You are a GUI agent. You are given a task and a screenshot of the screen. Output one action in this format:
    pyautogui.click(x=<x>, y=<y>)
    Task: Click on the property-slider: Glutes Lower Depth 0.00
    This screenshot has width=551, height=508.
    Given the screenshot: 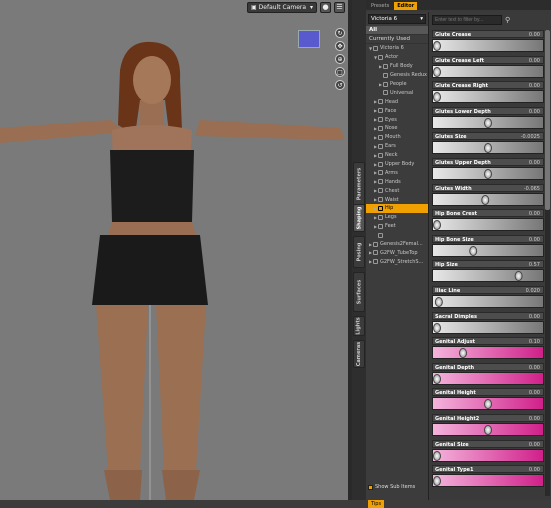 What is the action you would take?
    pyautogui.click(x=488, y=119)
    